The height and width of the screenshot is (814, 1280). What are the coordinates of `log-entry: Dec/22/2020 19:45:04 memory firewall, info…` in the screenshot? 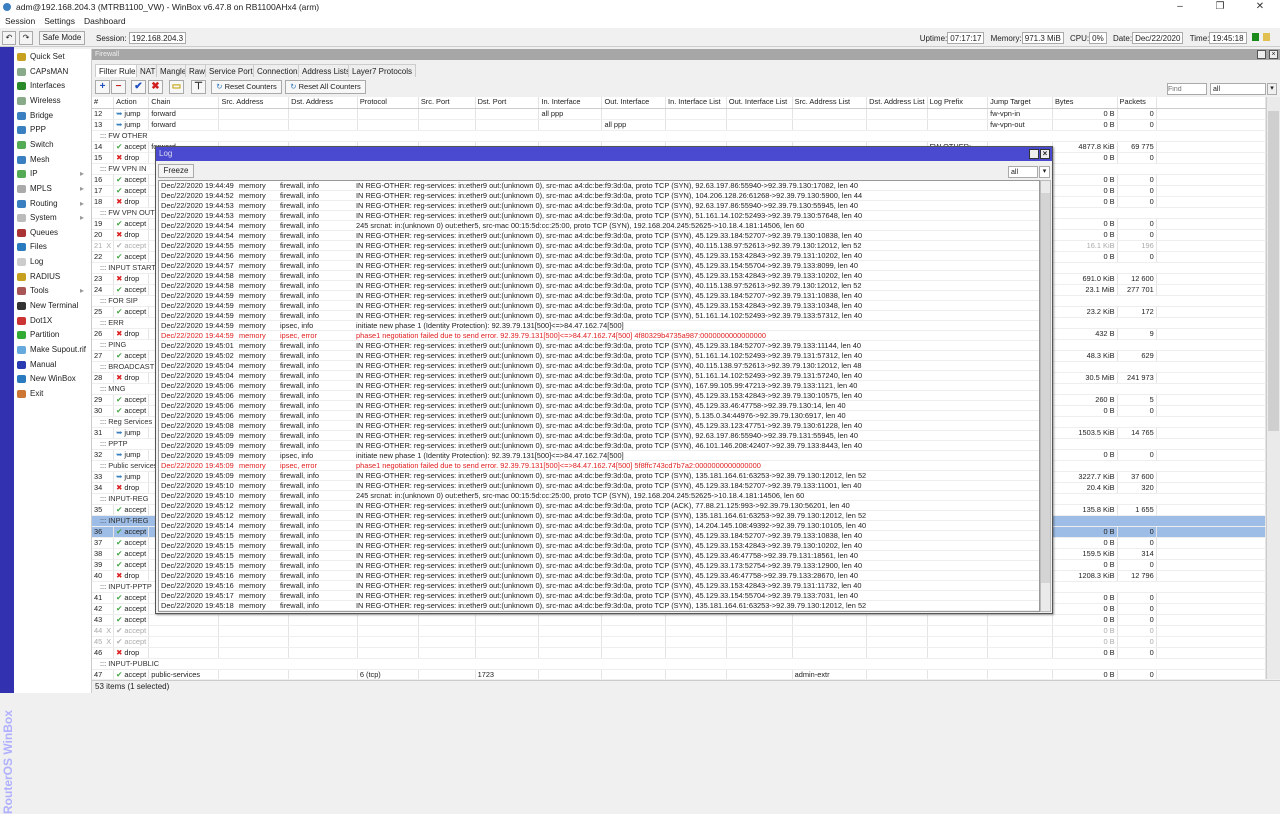 It's located at (599, 376).